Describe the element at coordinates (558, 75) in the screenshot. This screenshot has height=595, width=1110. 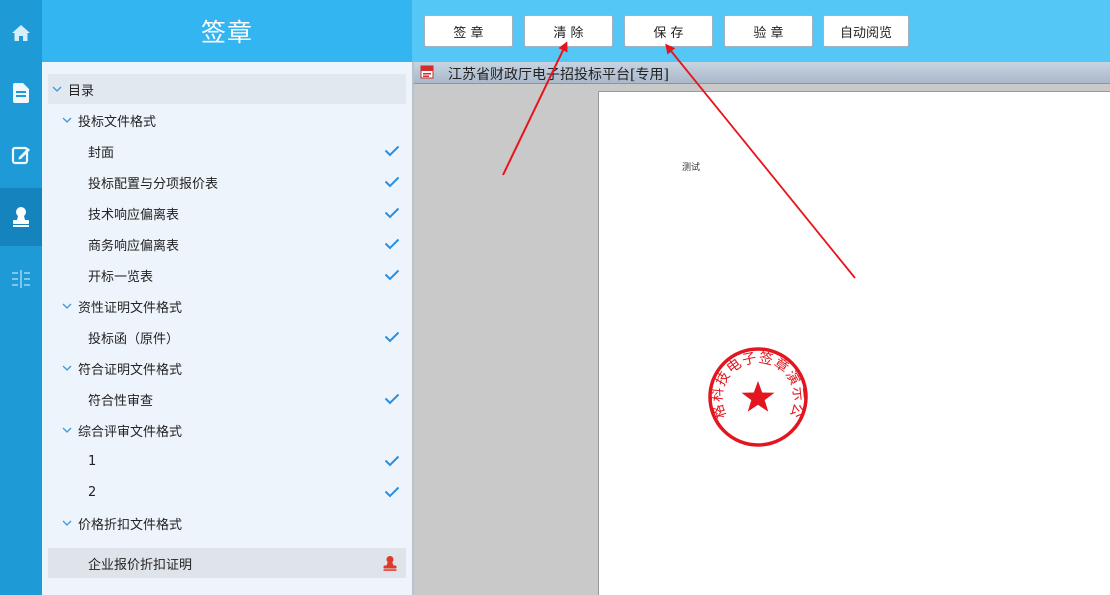
I see `viewer-title: 江苏省财政厅电子招投标平台[专用]` at that location.